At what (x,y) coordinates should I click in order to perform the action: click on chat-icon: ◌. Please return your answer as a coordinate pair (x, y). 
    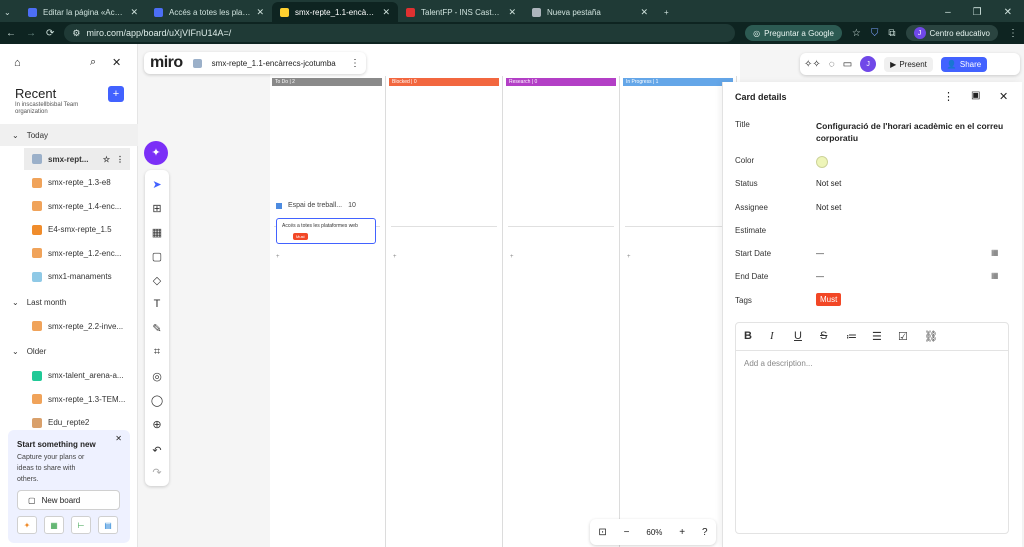
    Looking at the image, I should click on (832, 64).